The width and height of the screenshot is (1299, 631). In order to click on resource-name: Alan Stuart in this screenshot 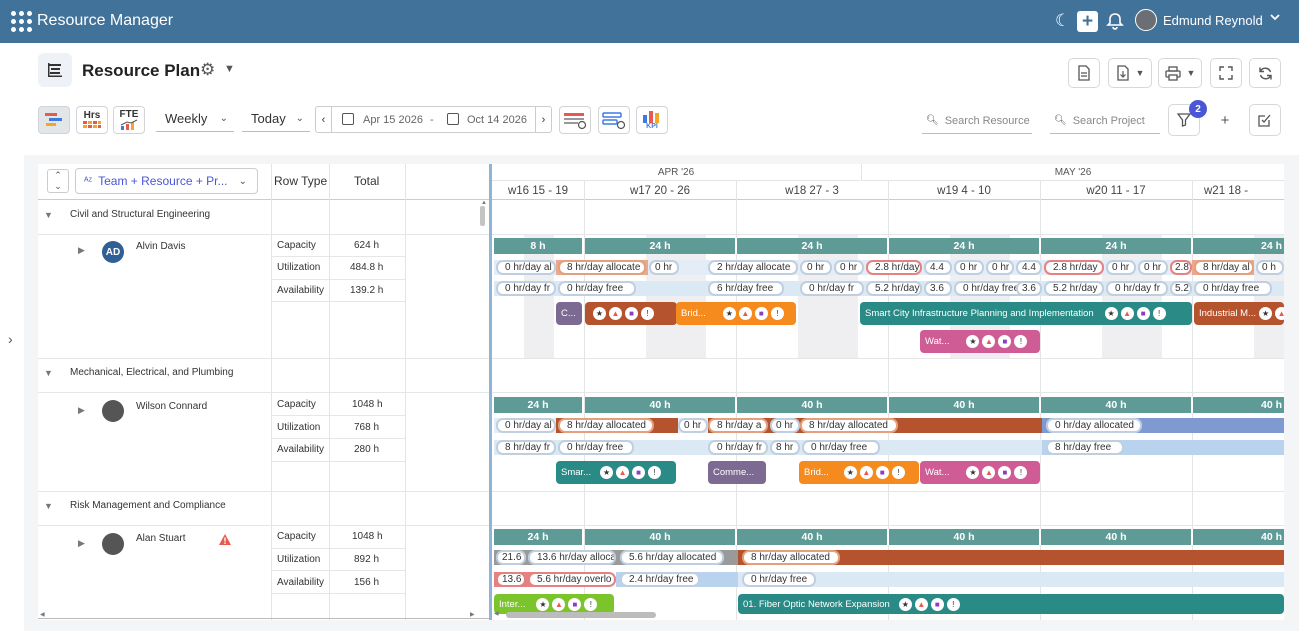, I will do `click(160, 538)`.